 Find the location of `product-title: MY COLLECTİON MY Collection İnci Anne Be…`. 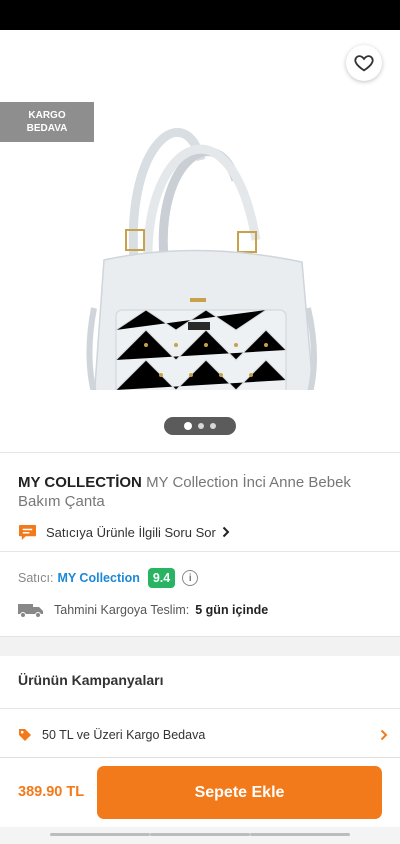

product-title: MY COLLECTİON MY Collection İnci Anne Be… is located at coordinates (200, 492).